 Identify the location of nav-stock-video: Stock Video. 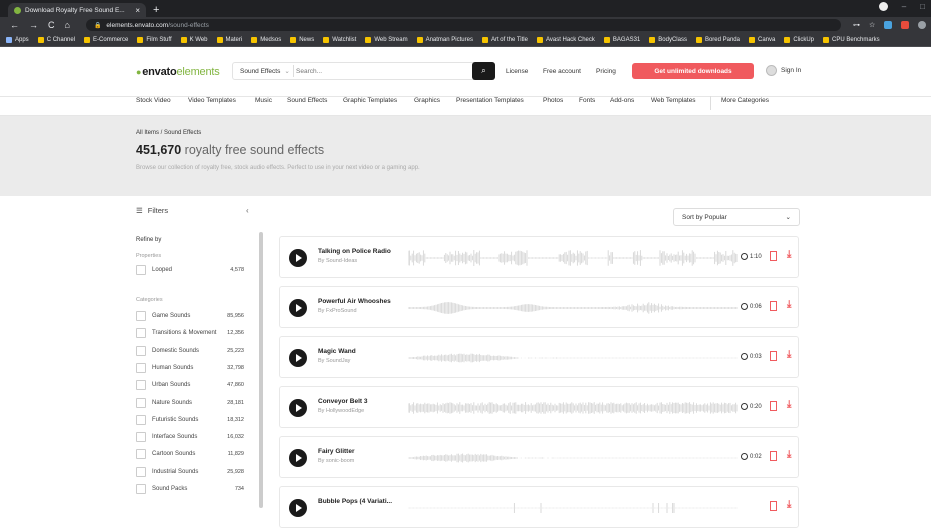
(153, 100).